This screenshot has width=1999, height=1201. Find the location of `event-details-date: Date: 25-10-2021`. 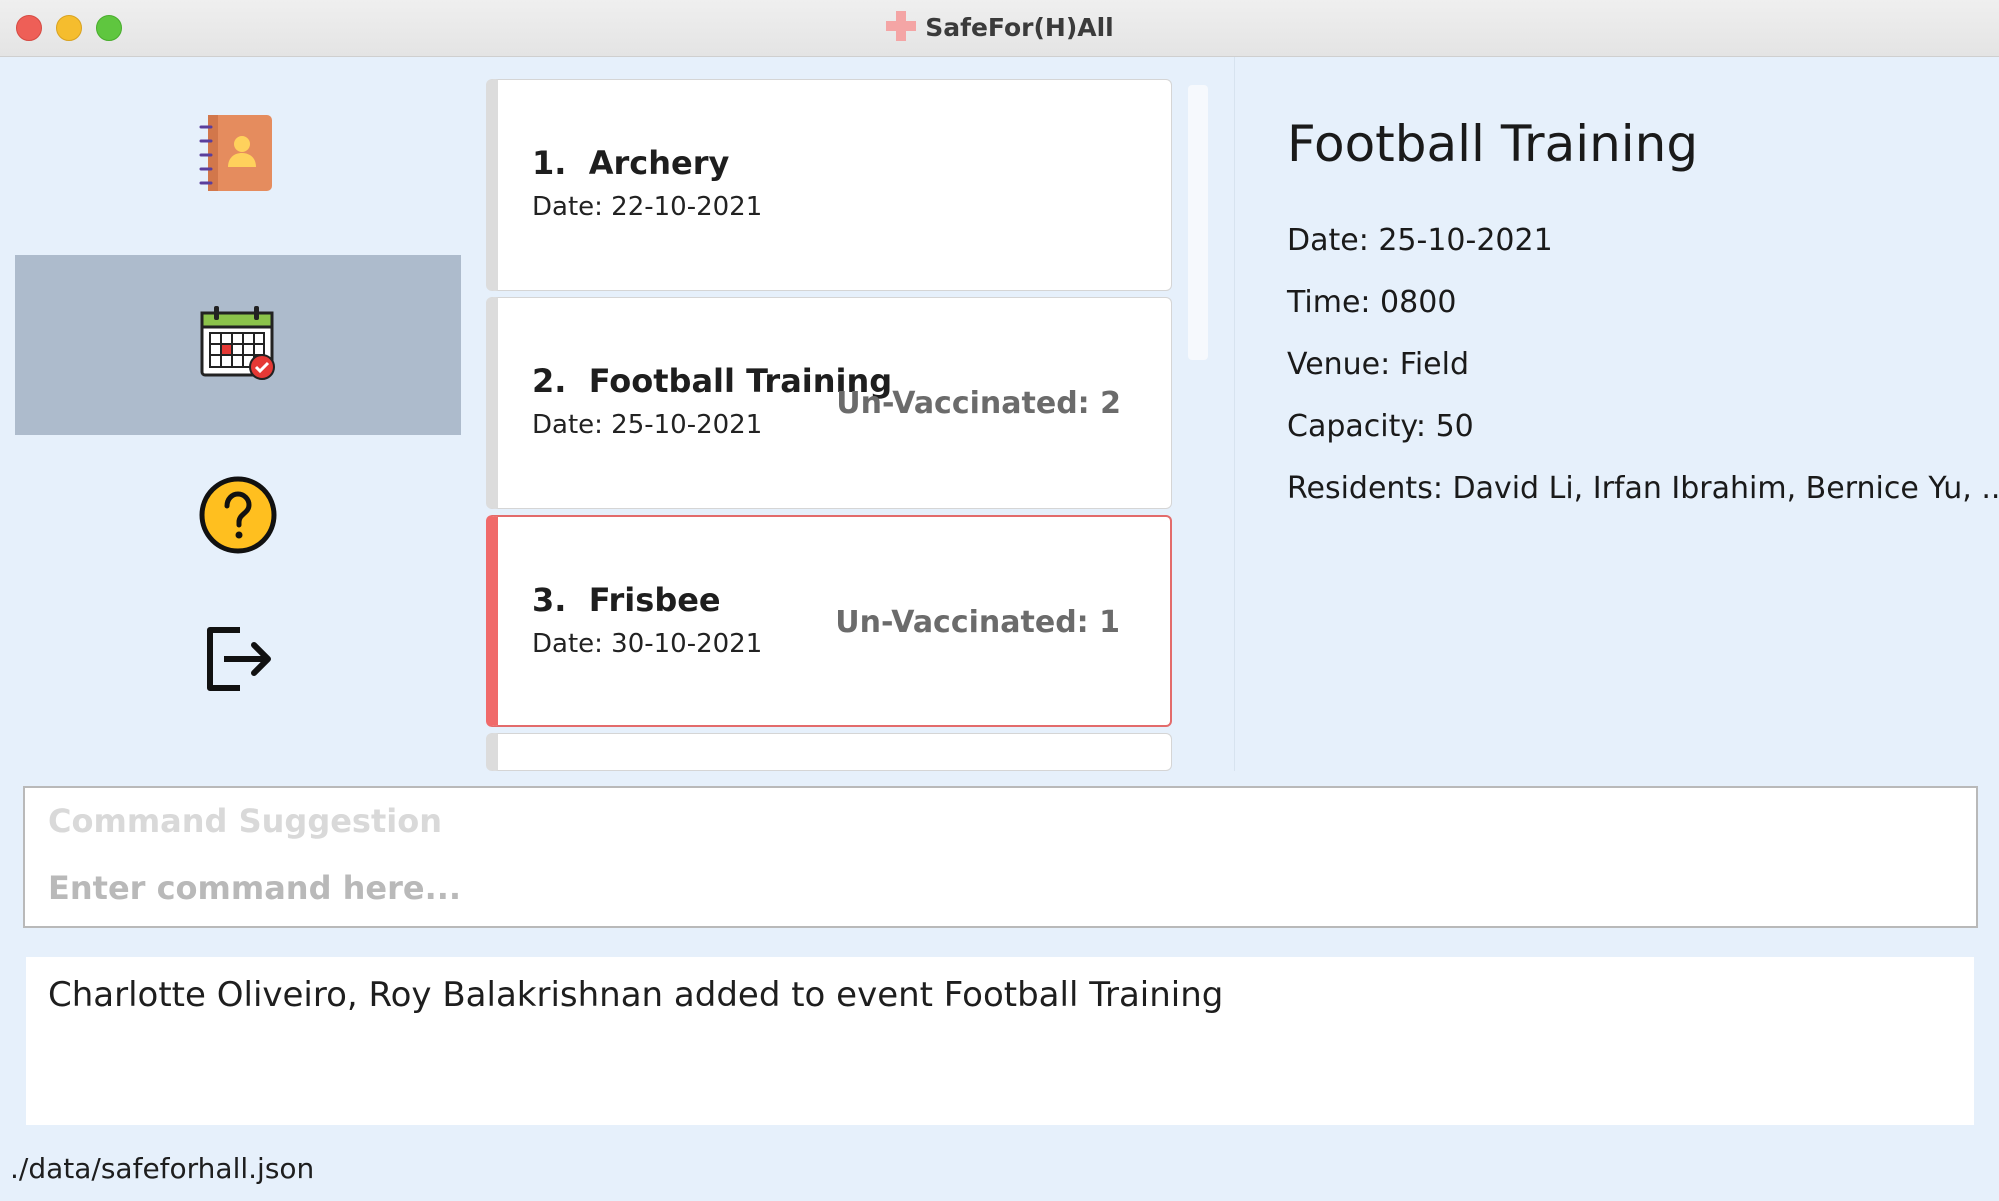

event-details-date: Date: 25-10-2021 is located at coordinates (1420, 240).